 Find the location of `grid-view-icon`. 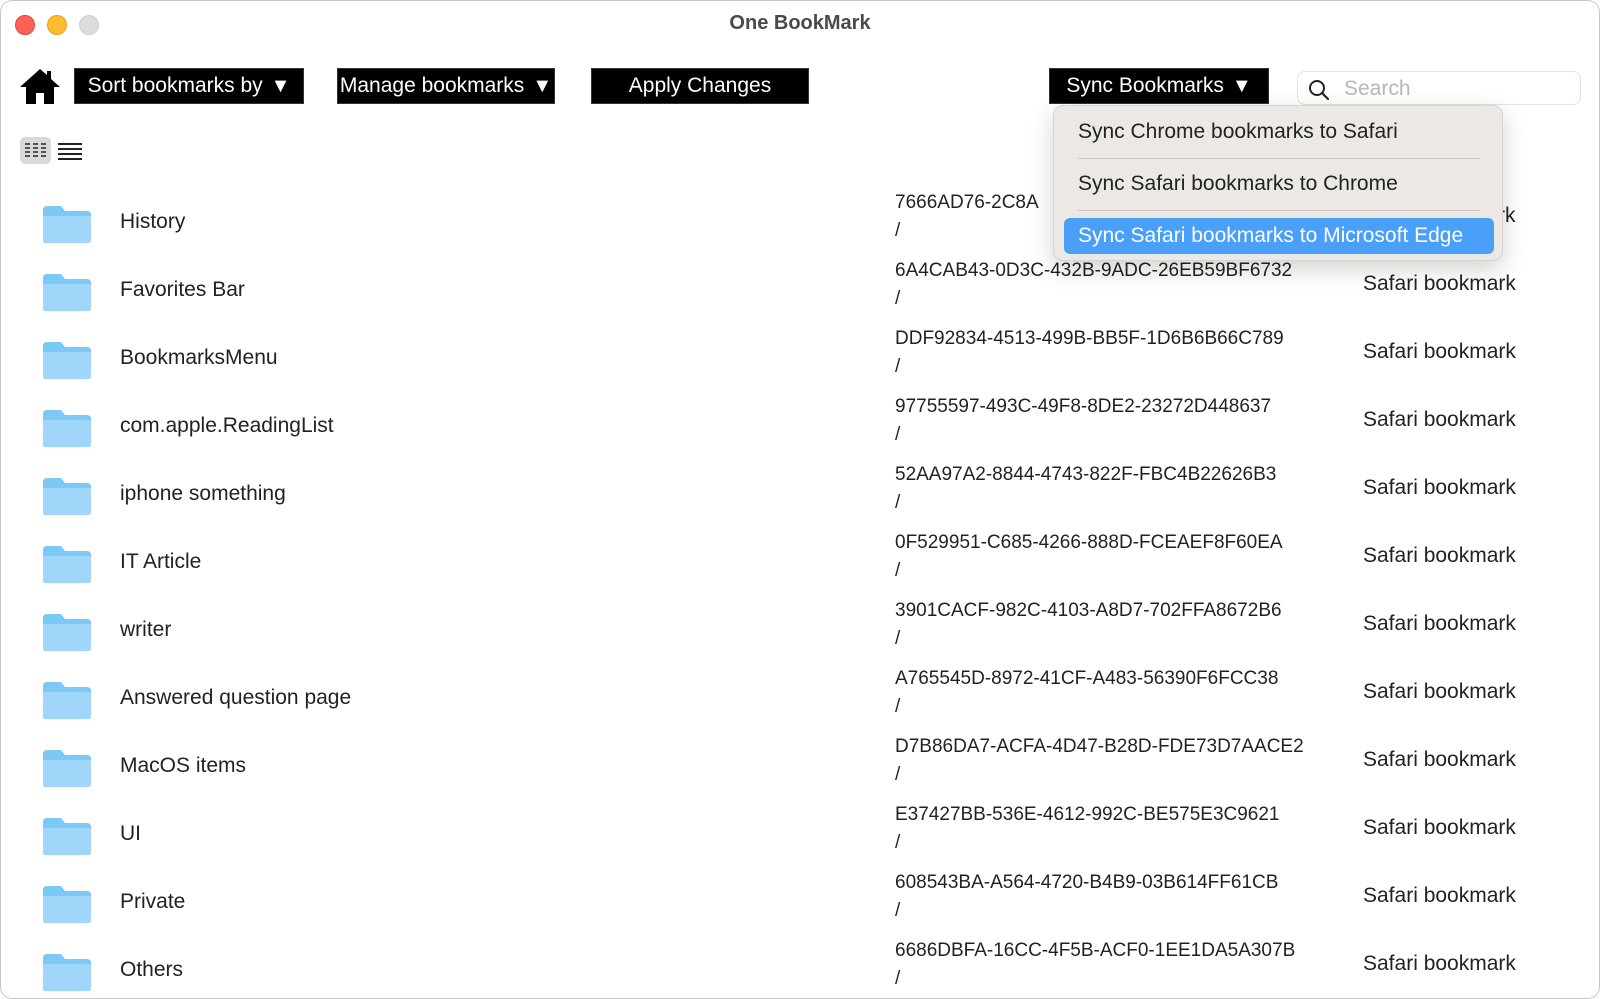

grid-view-icon is located at coordinates (35, 150).